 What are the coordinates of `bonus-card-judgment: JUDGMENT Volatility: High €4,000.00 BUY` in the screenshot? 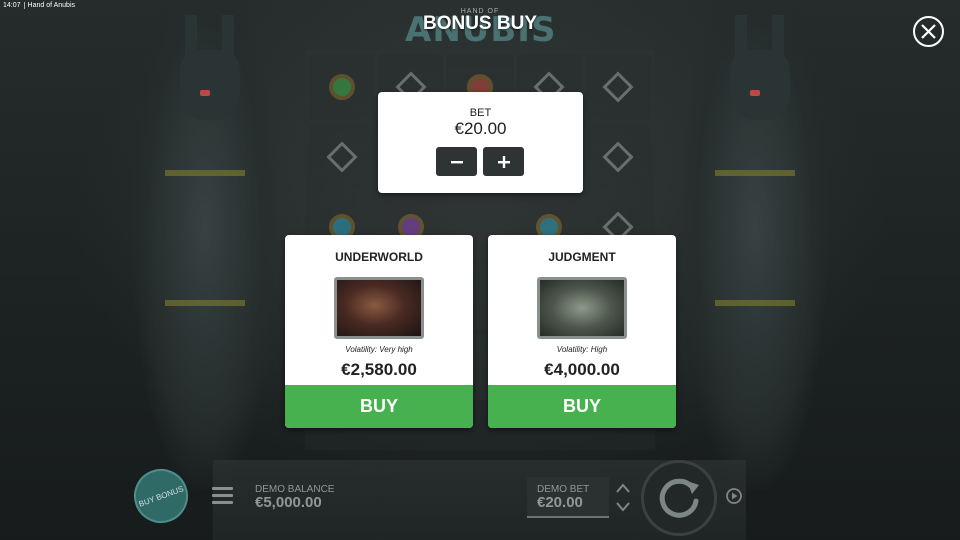 It's located at (582, 331).